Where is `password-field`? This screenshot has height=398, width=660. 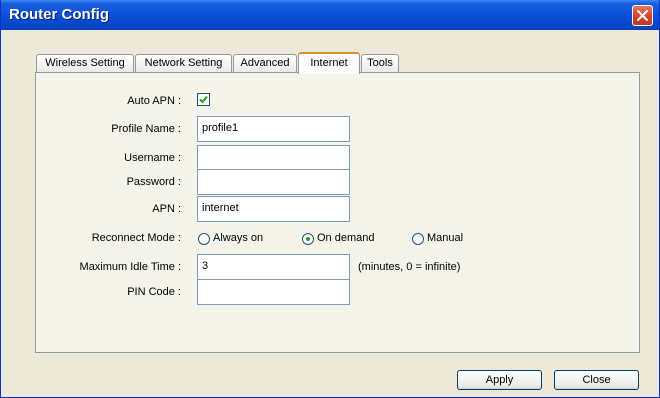
password-field is located at coordinates (273, 182).